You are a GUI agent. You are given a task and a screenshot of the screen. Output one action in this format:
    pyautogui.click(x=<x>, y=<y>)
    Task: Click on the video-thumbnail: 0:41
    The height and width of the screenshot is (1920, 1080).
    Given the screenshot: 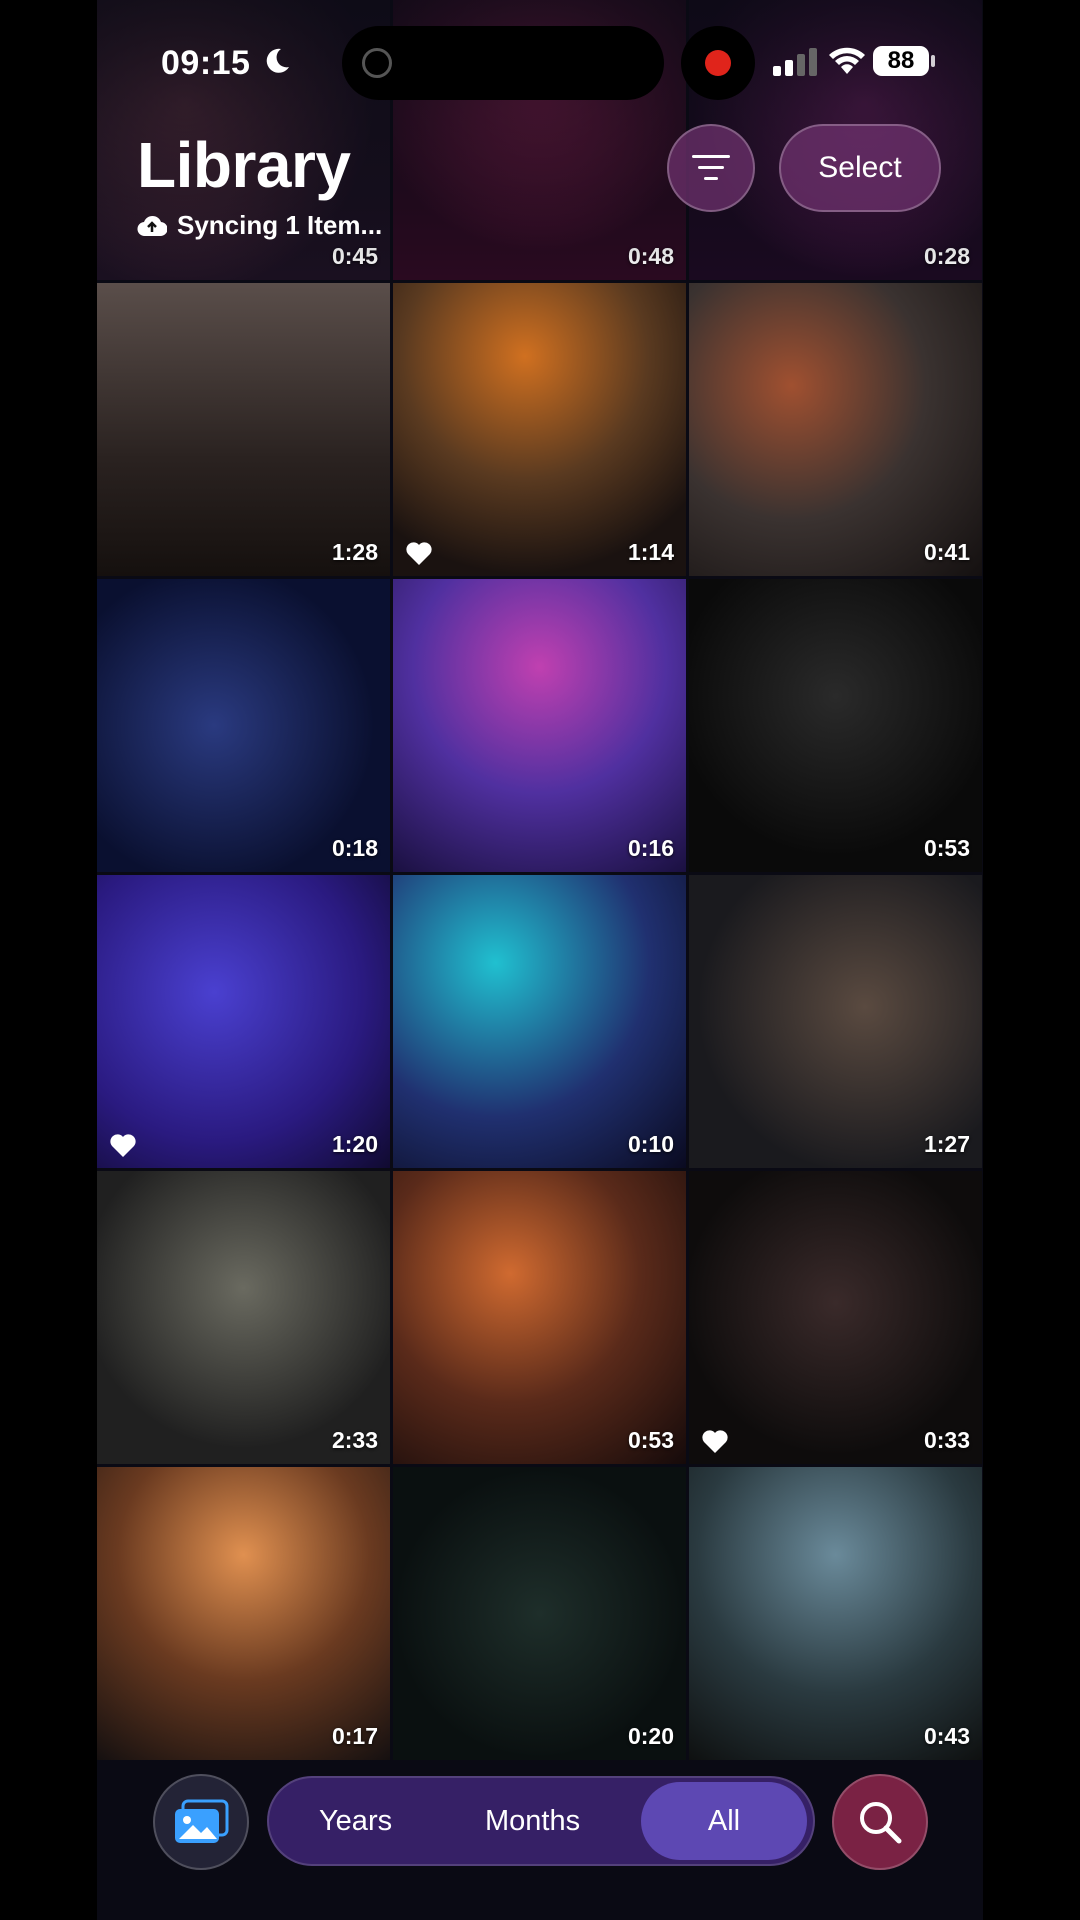 What is the action you would take?
    pyautogui.click(x=835, y=429)
    